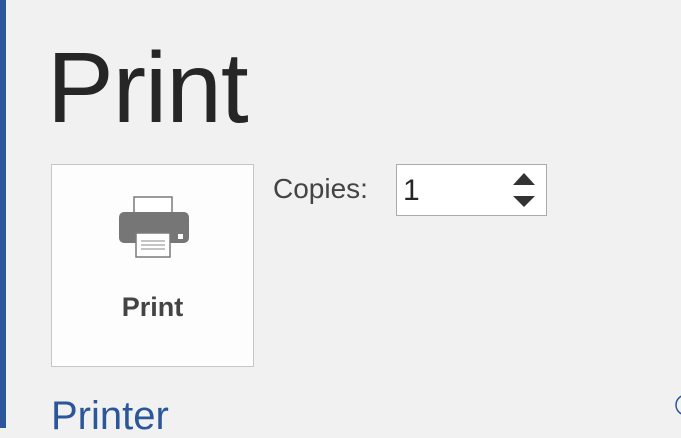 The image size is (681, 438). Describe the element at coordinates (524, 202) in the screenshot. I see `spin-down-icon` at that location.